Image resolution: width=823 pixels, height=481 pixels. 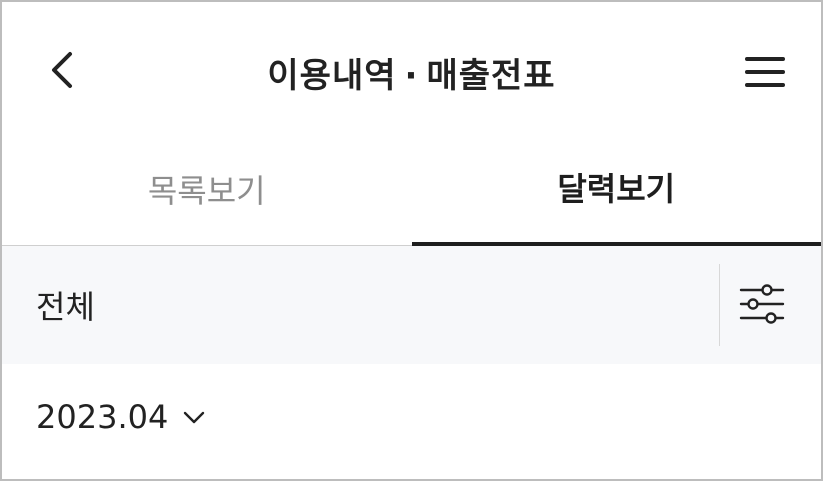 I want to click on back-button, so click(x=62, y=70).